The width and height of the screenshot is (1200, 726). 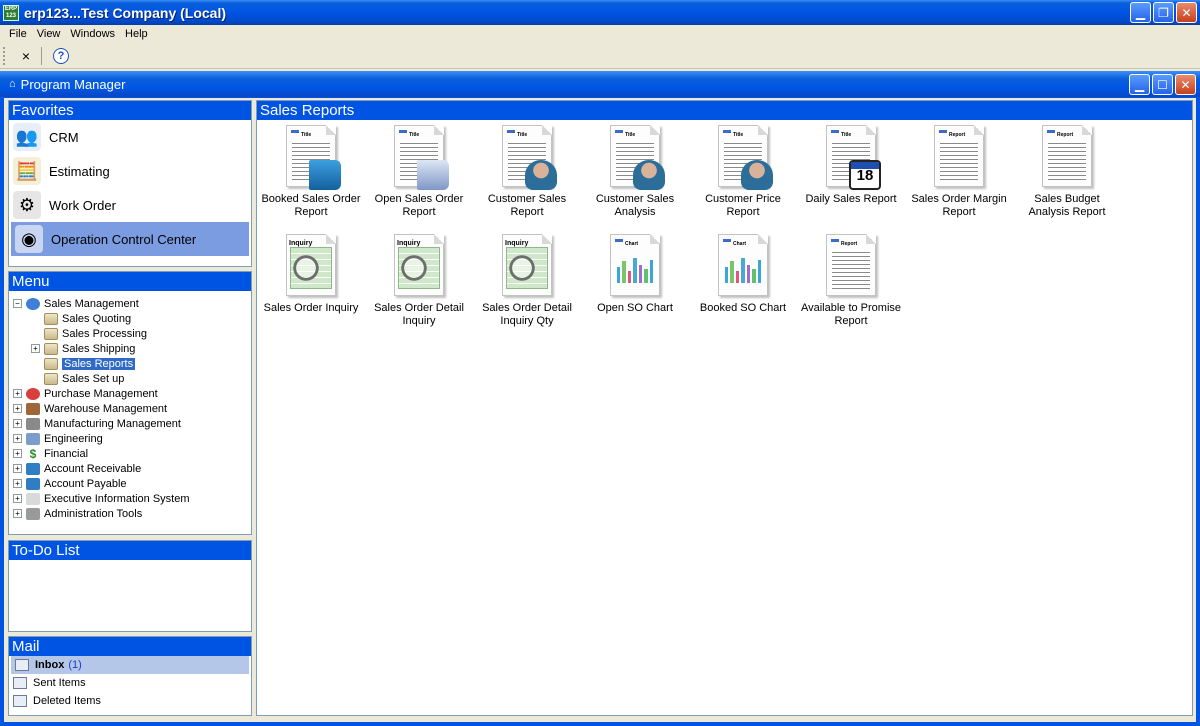 What do you see at coordinates (851, 165) in the screenshot?
I see `report-item: Title 18 Daily Sales Report` at bounding box center [851, 165].